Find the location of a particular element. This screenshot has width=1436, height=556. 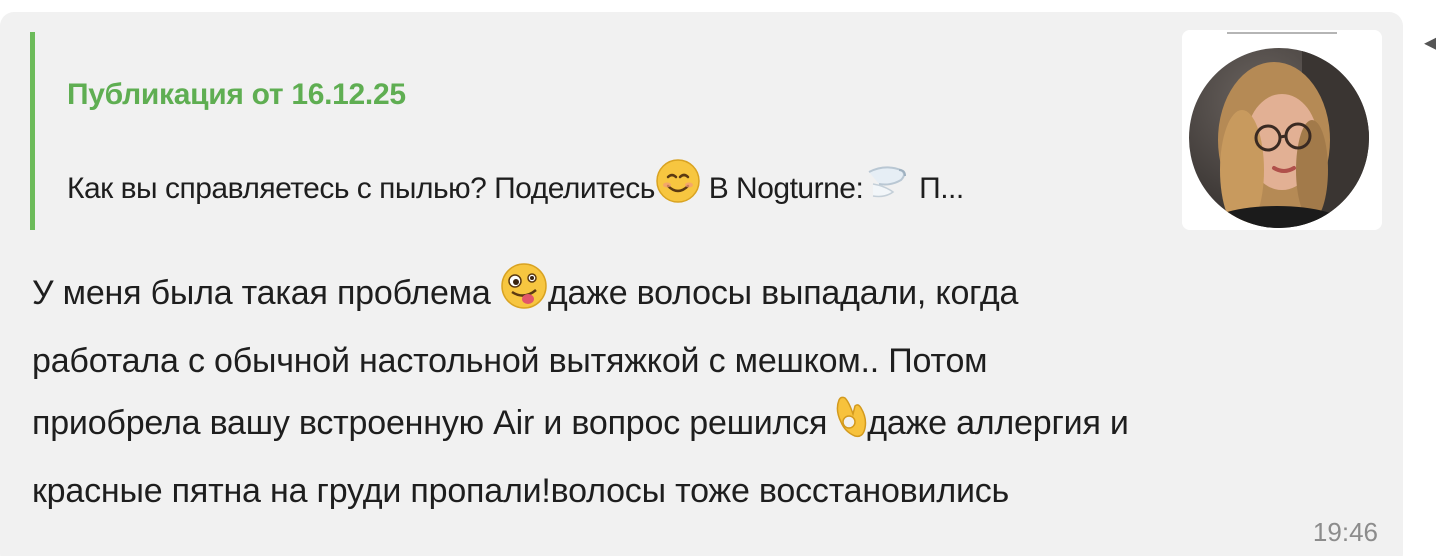

smiling-face-icon is located at coordinates (678, 185).